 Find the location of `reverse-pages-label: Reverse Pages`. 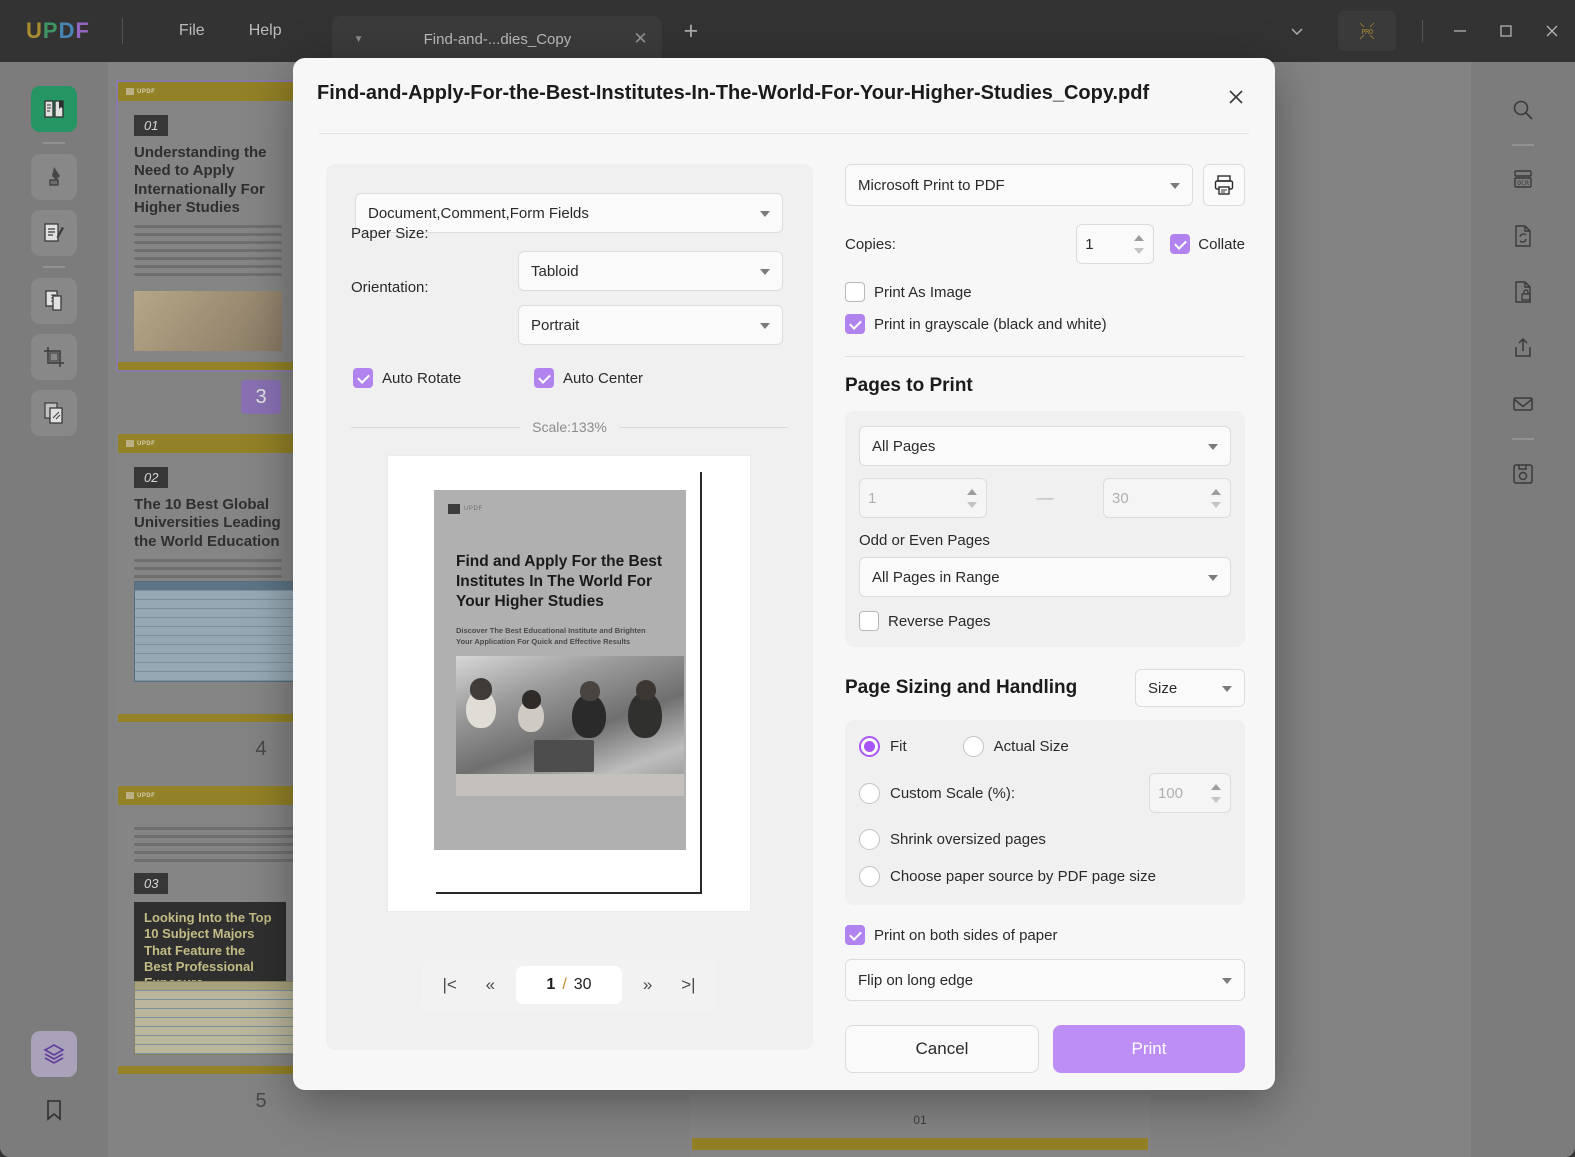

reverse-pages-label: Reverse Pages is located at coordinates (939, 621).